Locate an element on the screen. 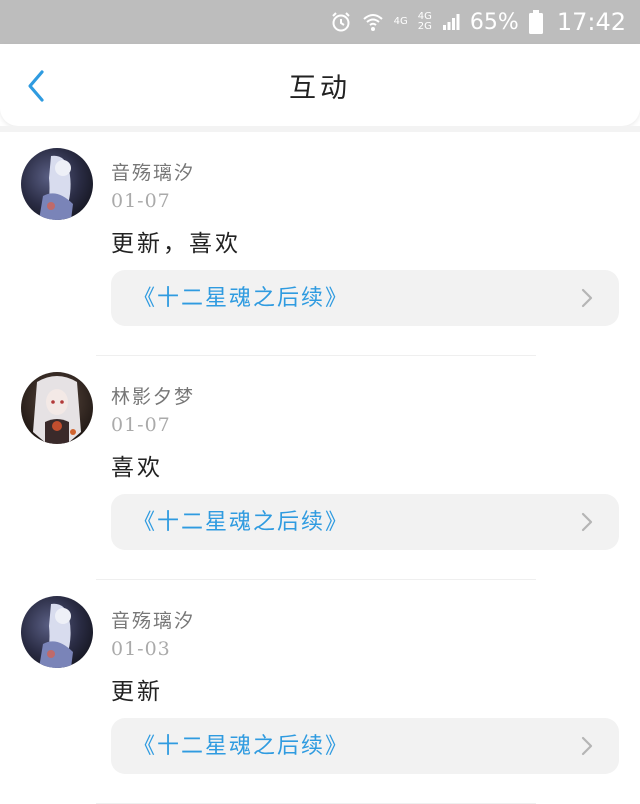 The width and height of the screenshot is (640, 804). comment-text: 喜欢 is located at coordinates (137, 468).